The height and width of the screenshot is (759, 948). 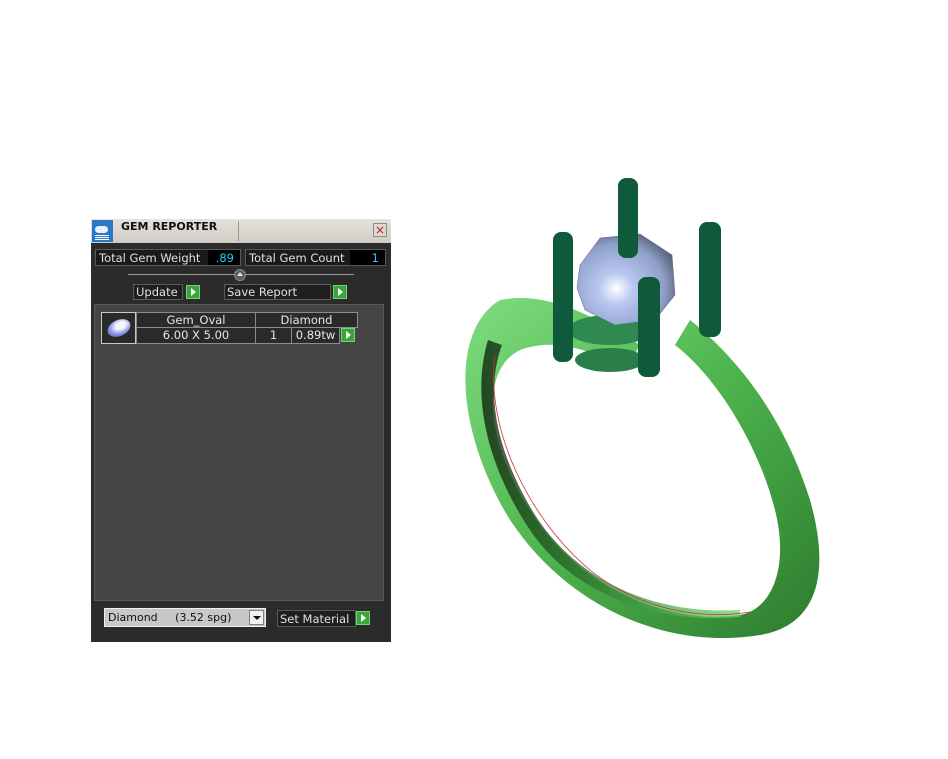 I want to click on update-button: Update, so click(x=158, y=292).